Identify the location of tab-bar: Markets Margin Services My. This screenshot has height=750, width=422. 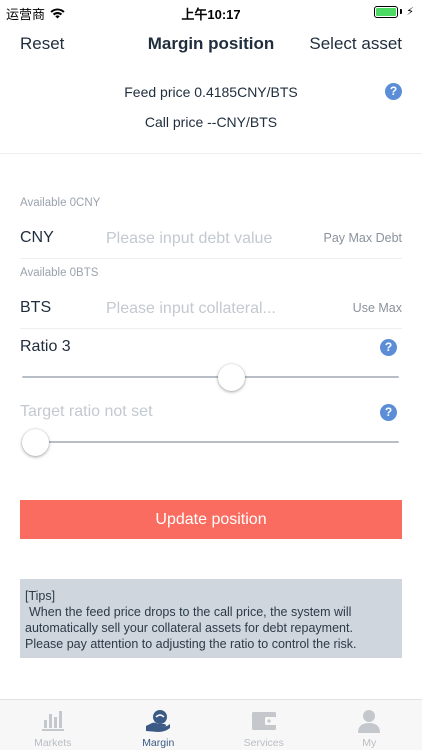
(211, 724).